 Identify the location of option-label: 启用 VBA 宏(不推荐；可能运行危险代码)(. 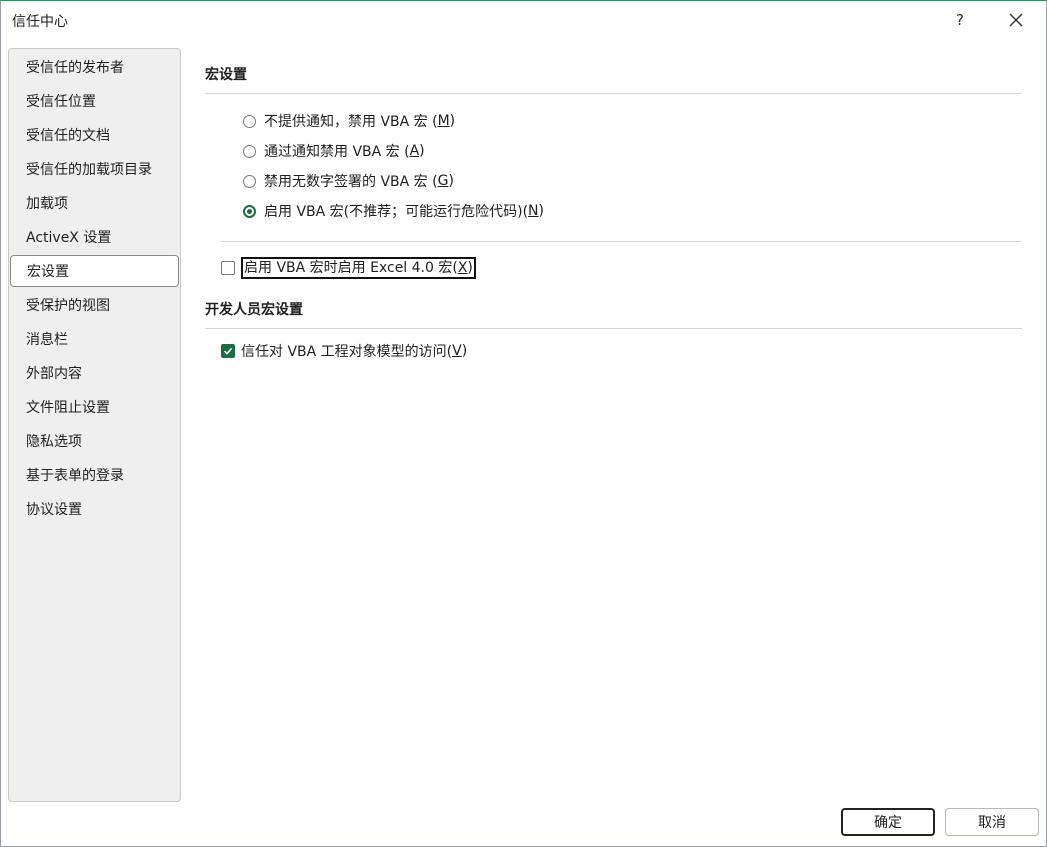
(396, 212).